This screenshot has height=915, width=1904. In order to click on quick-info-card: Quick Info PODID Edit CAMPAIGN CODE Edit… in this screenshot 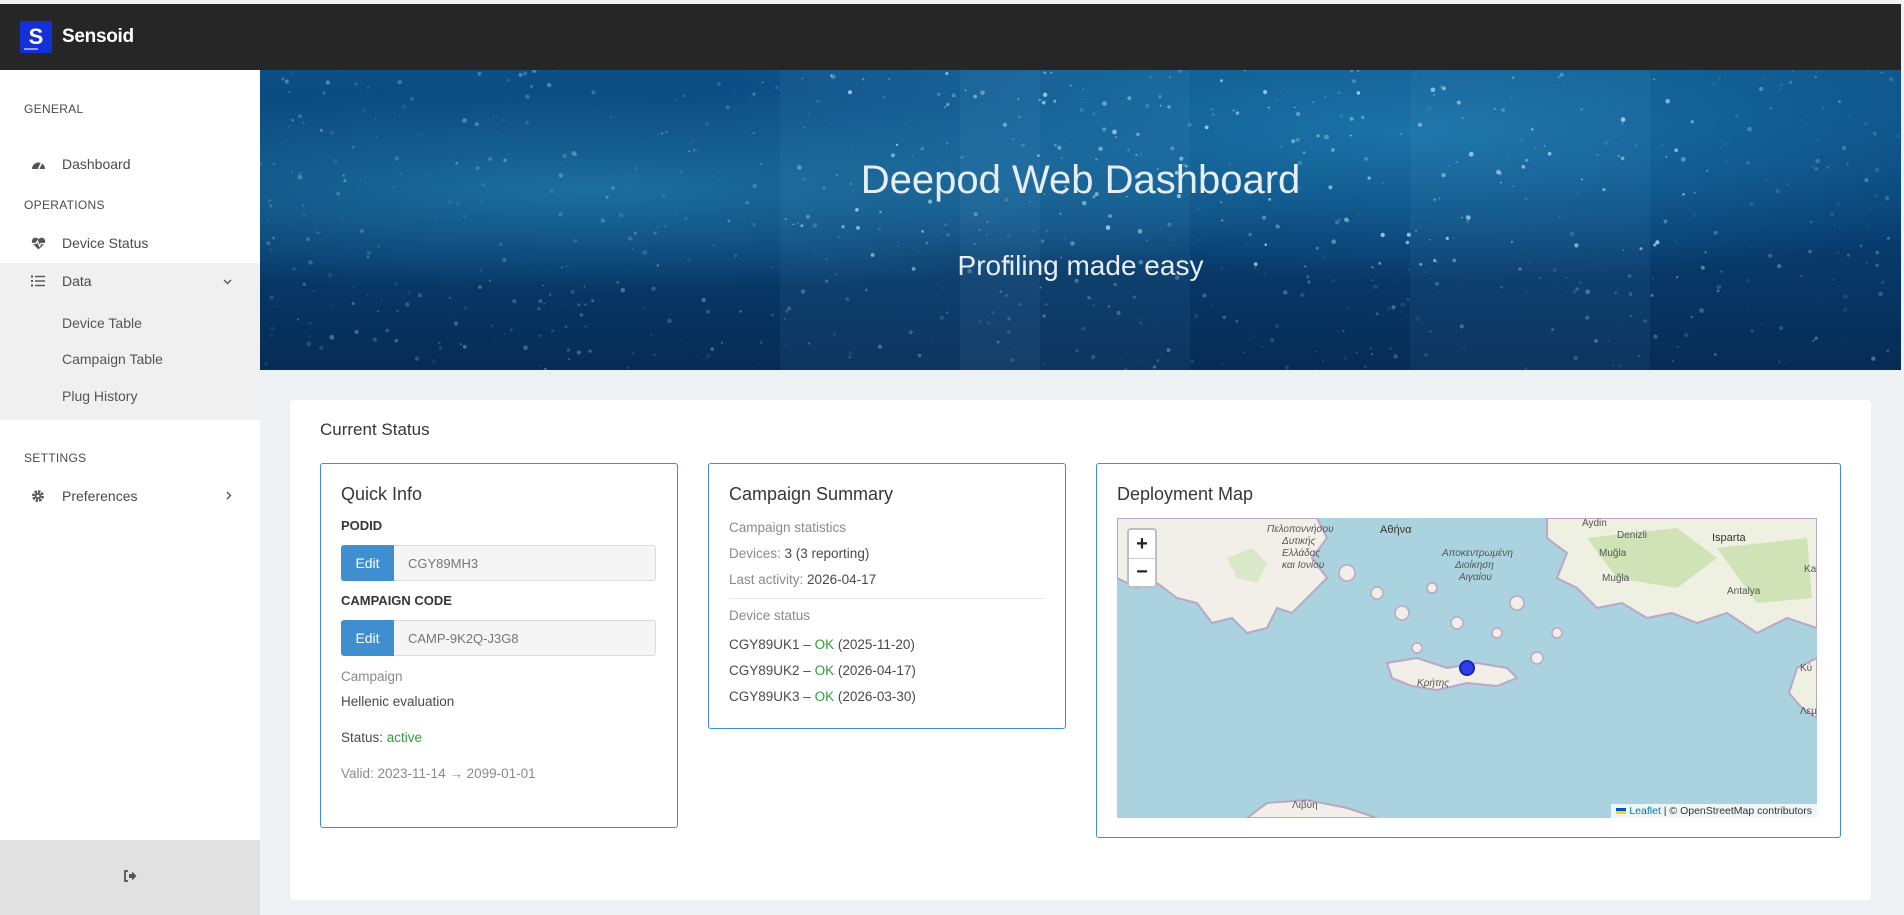, I will do `click(499, 645)`.